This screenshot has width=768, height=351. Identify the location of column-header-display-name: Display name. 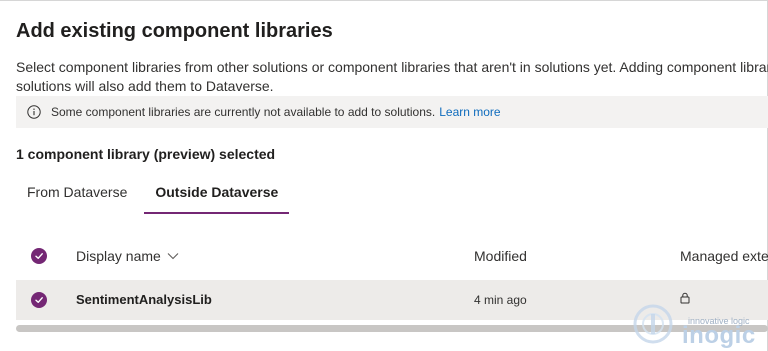
(127, 256).